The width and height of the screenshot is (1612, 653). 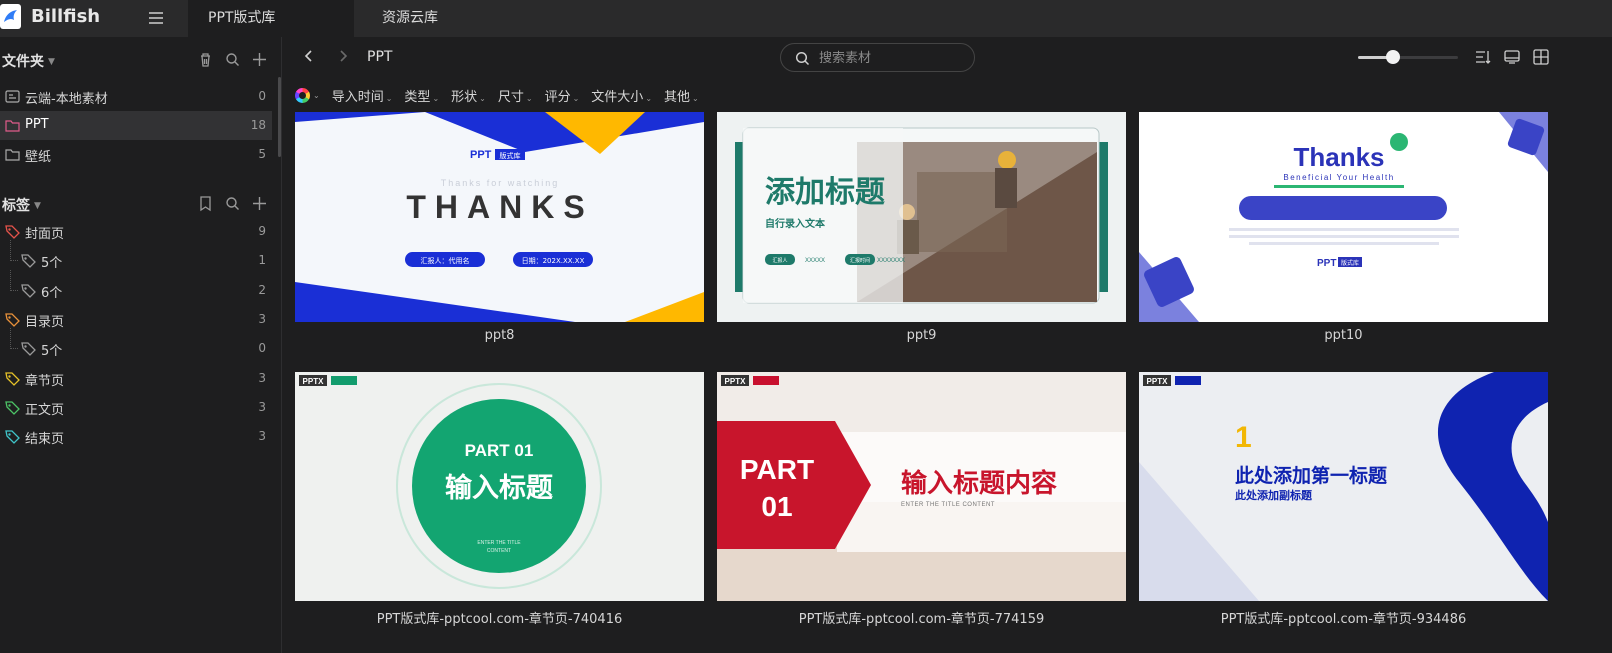 What do you see at coordinates (497, 95) in the screenshot?
I see `filter-bar: ⌄ 导入时间 ⌄ 类型 ⌄ 形状 ⌄ 尺寸 ⌄ 评分 ⌄ 文件大小 ⌄ 其他 ⌄` at bounding box center [497, 95].